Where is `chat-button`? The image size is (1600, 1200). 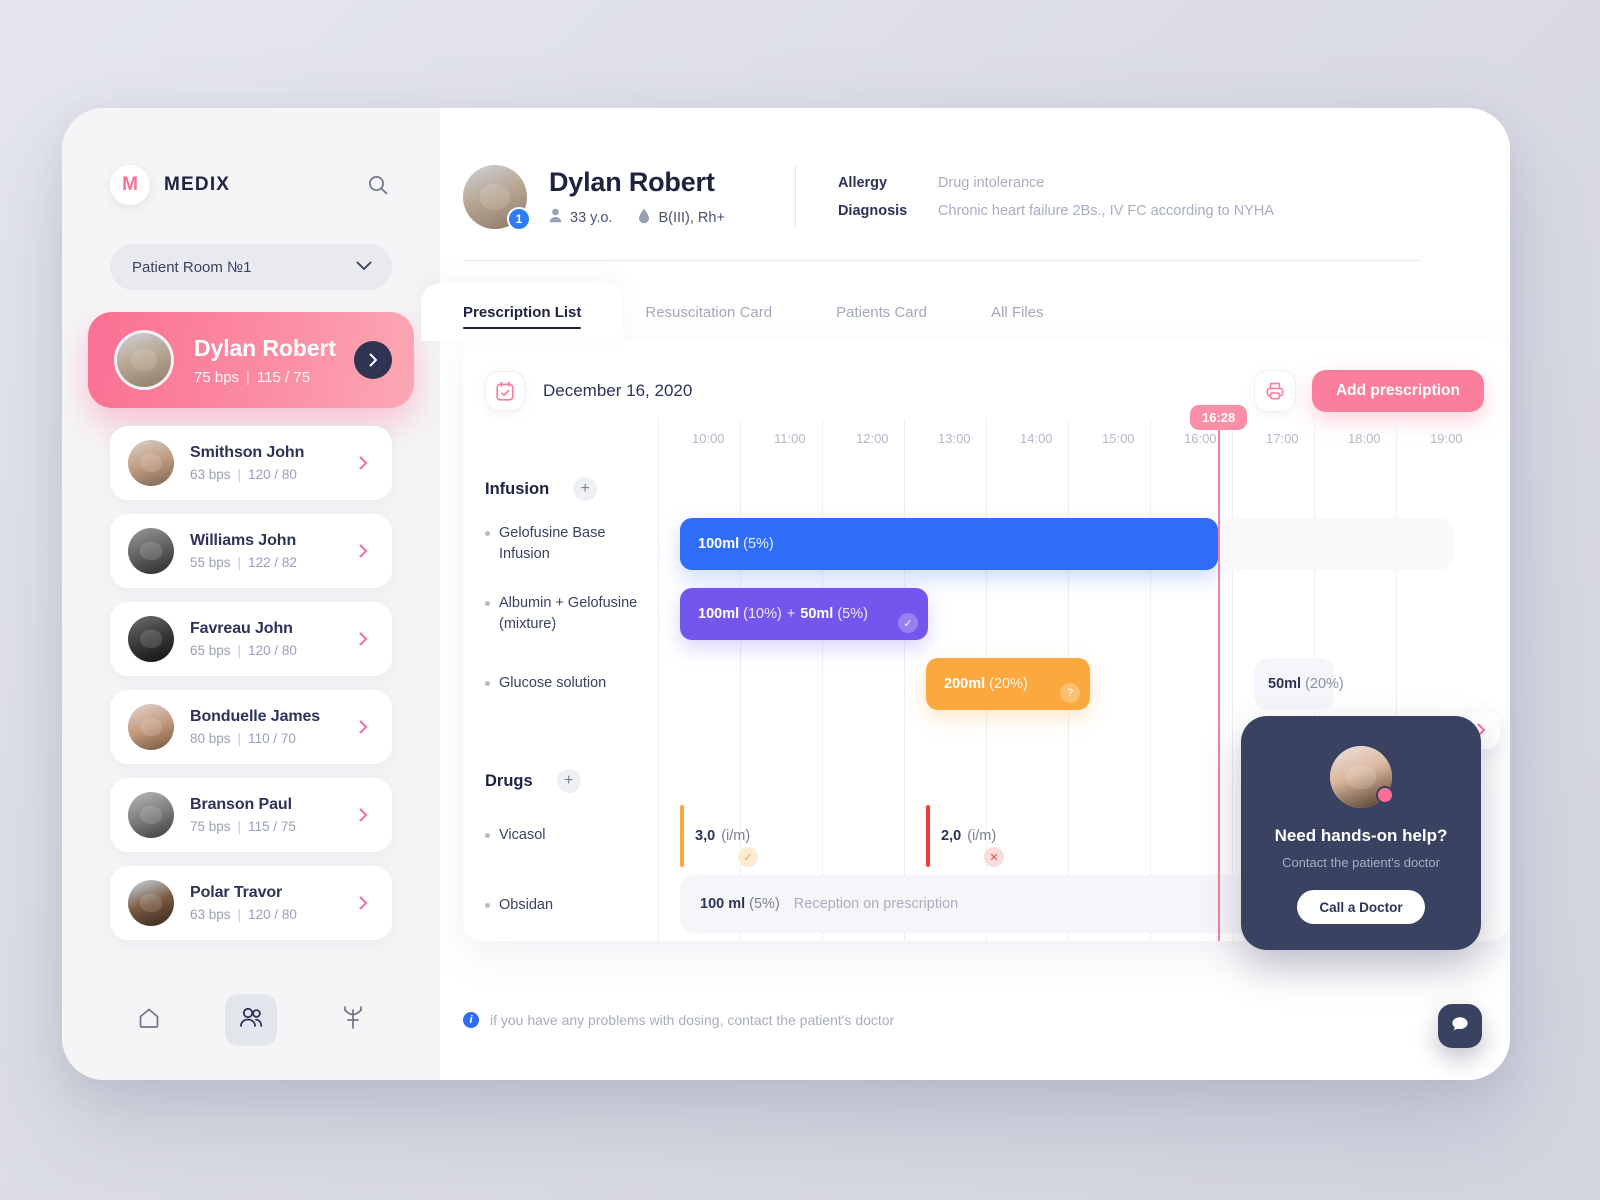 chat-button is located at coordinates (1460, 1026).